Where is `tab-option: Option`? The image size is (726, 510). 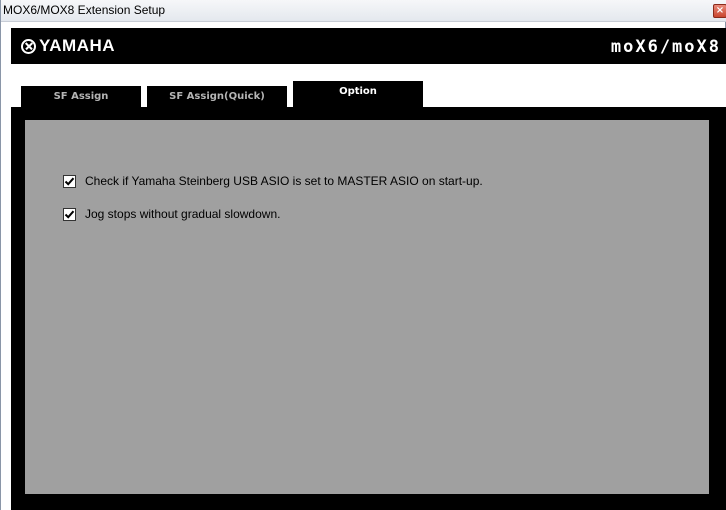 tab-option: Option is located at coordinates (358, 94).